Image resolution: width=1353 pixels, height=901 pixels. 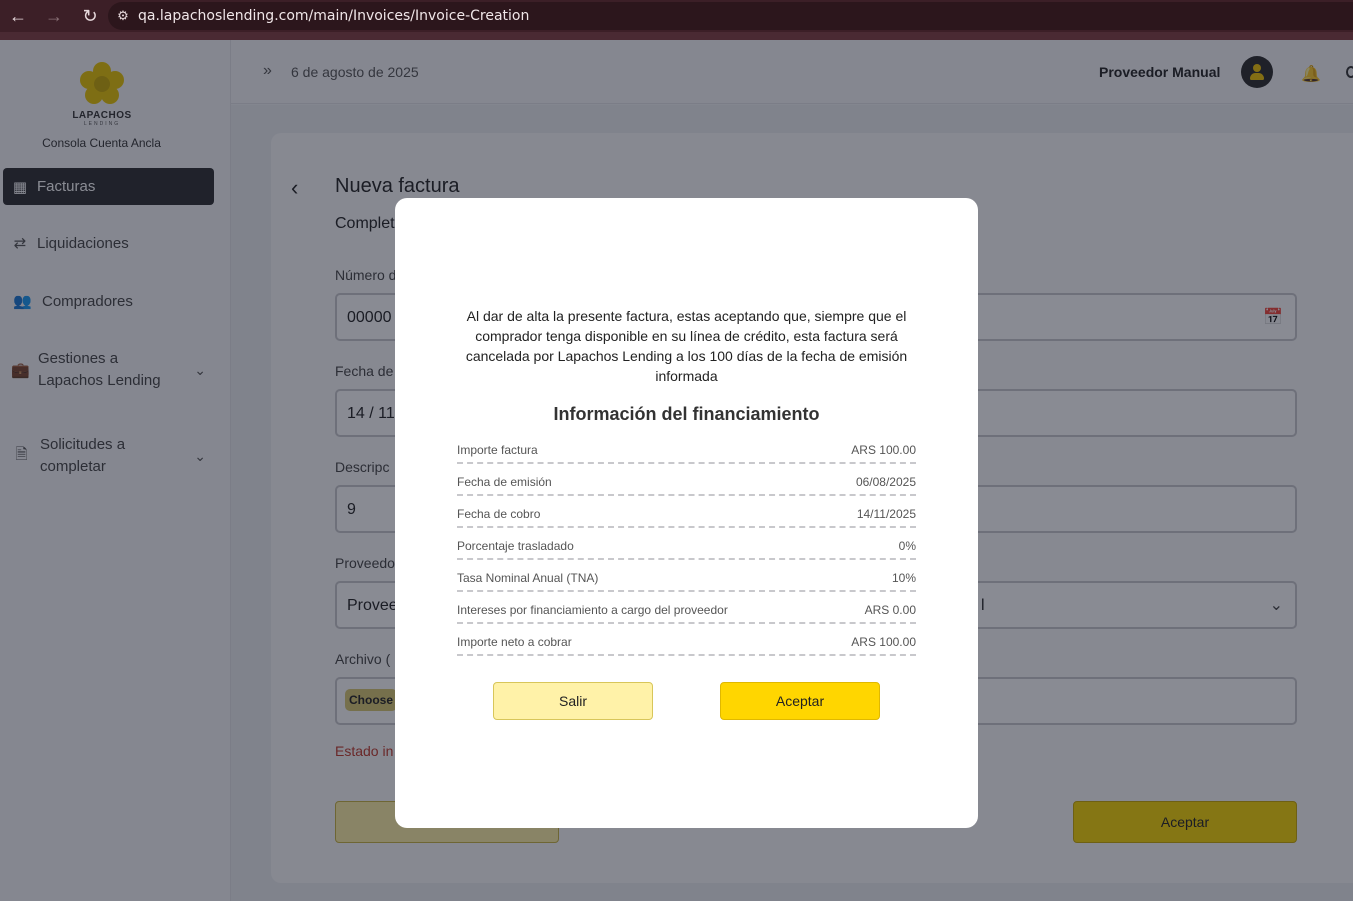 What do you see at coordinates (686, 452) in the screenshot?
I see `info-row: Importe factura ARS 100.00` at bounding box center [686, 452].